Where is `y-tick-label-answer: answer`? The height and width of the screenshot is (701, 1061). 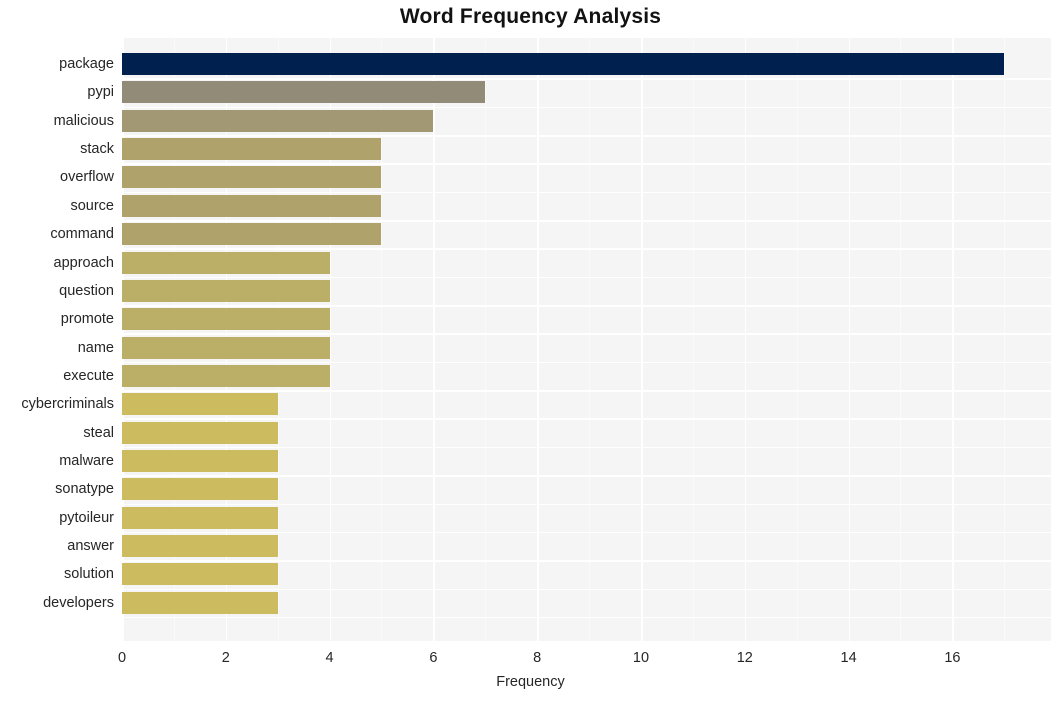 y-tick-label-answer: answer is located at coordinates (90, 546).